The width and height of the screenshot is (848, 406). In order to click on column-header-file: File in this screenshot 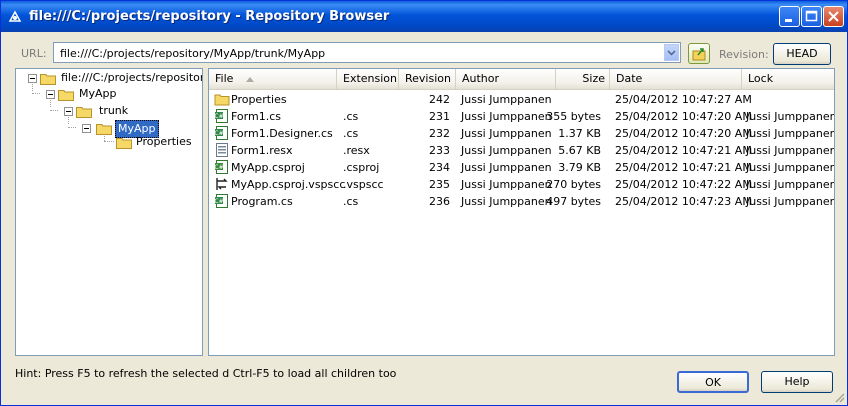, I will do `click(273, 79)`.